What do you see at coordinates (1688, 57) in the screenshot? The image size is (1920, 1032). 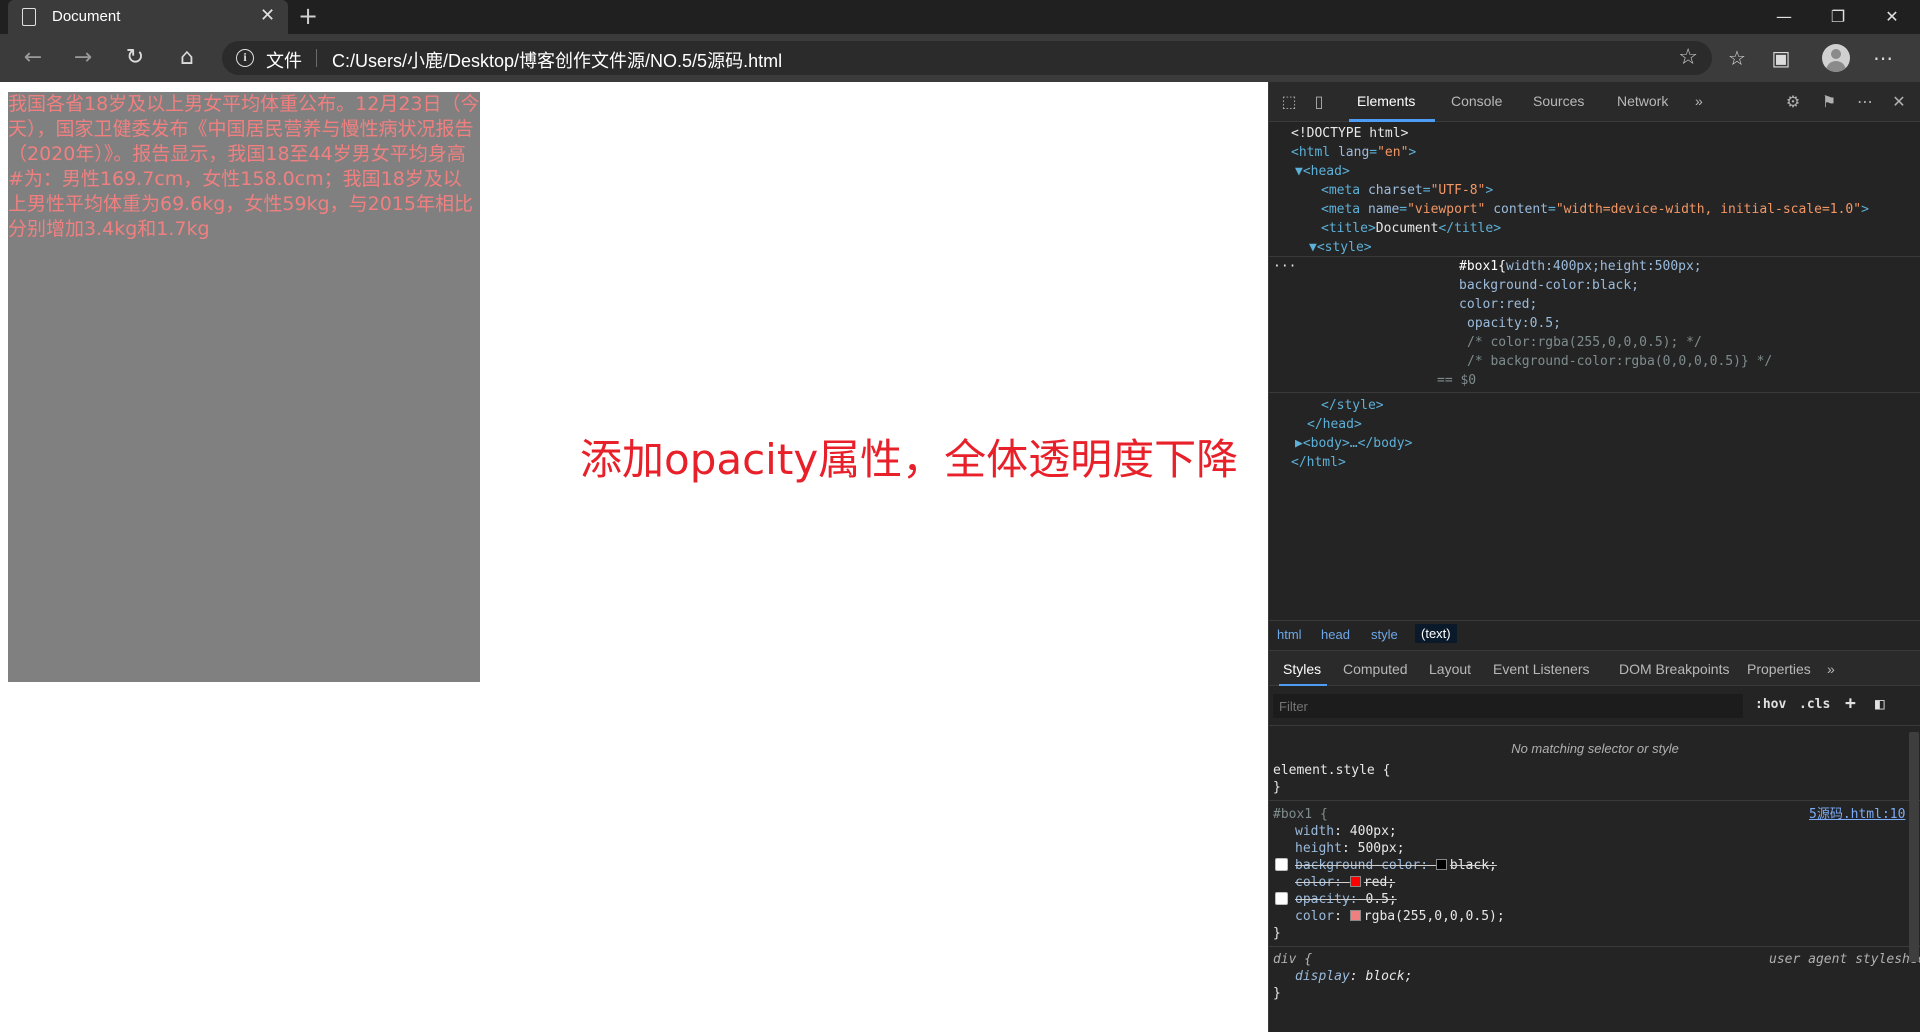 I see `favorite-star-icon: ☆` at bounding box center [1688, 57].